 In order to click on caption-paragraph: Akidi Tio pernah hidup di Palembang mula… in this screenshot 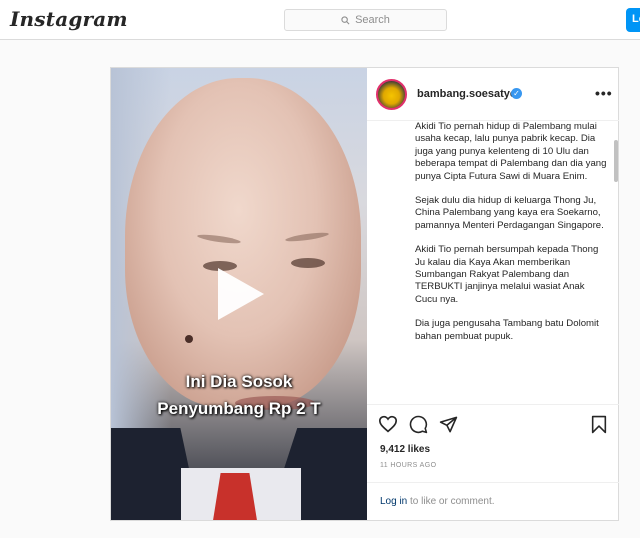, I will do `click(511, 151)`.